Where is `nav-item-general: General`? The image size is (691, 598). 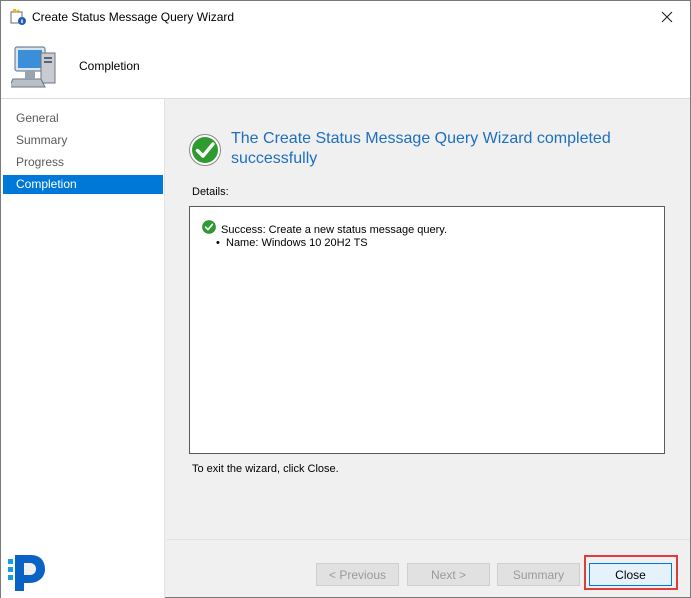 nav-item-general: General is located at coordinates (83, 118).